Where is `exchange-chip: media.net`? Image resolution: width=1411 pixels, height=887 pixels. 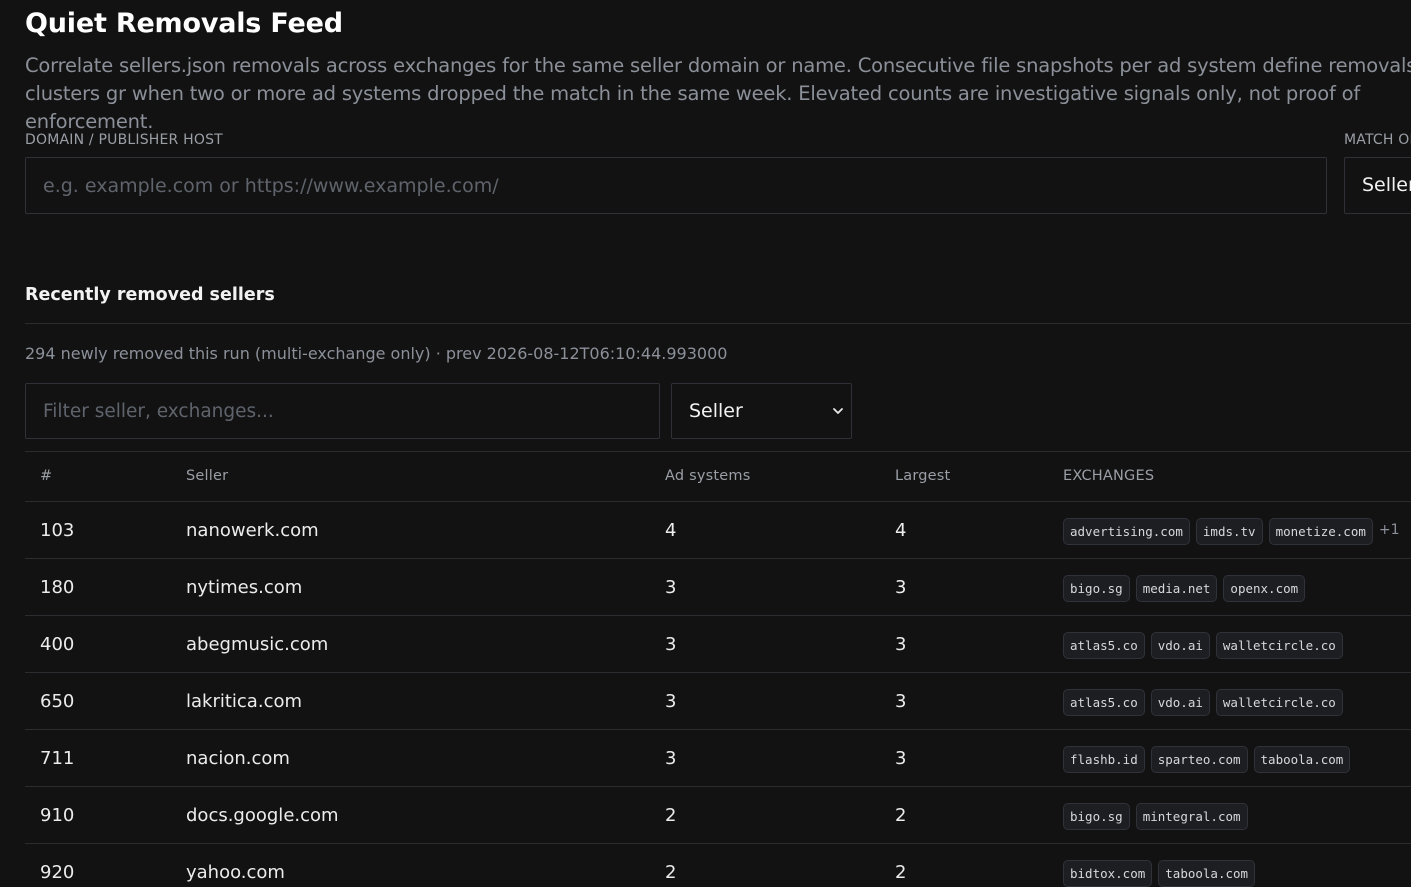
exchange-chip: media.net is located at coordinates (1176, 588).